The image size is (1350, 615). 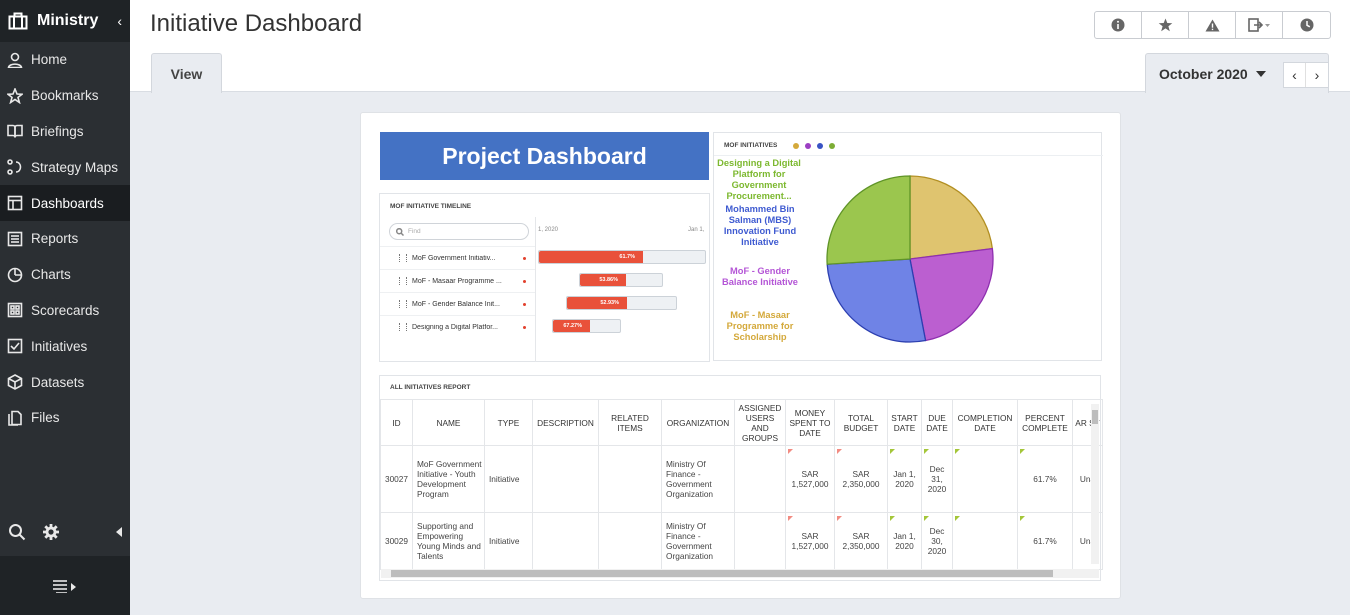 I want to click on sidebar-item-briefings: Briefings, so click(x=65, y=132).